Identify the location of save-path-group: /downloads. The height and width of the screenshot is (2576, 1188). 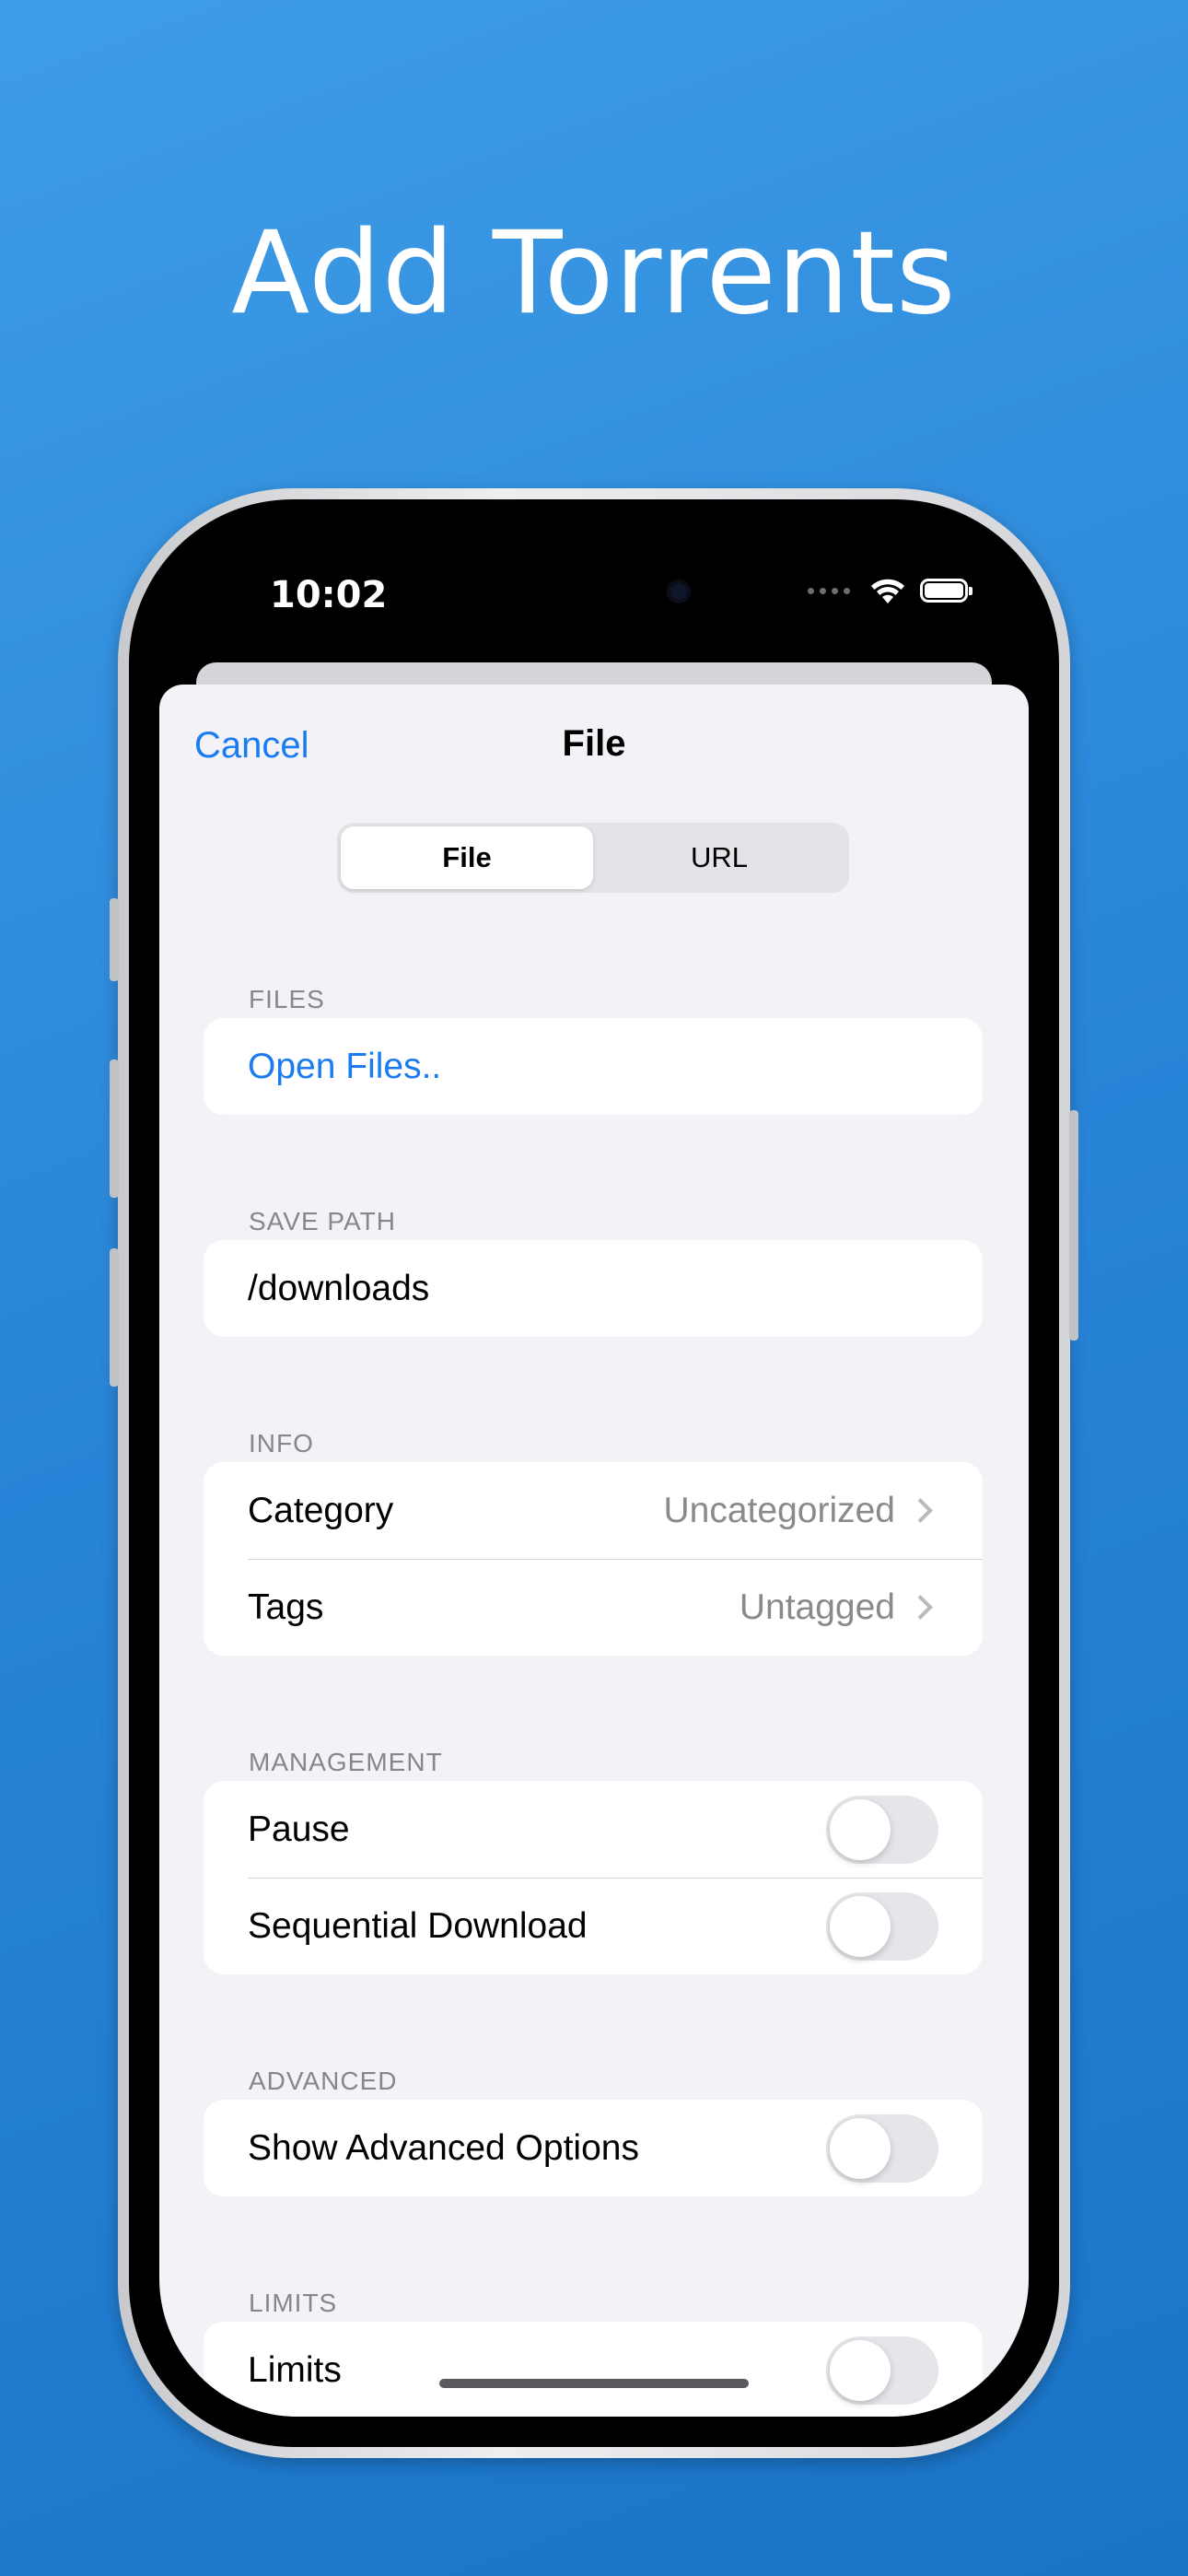
(593, 1288).